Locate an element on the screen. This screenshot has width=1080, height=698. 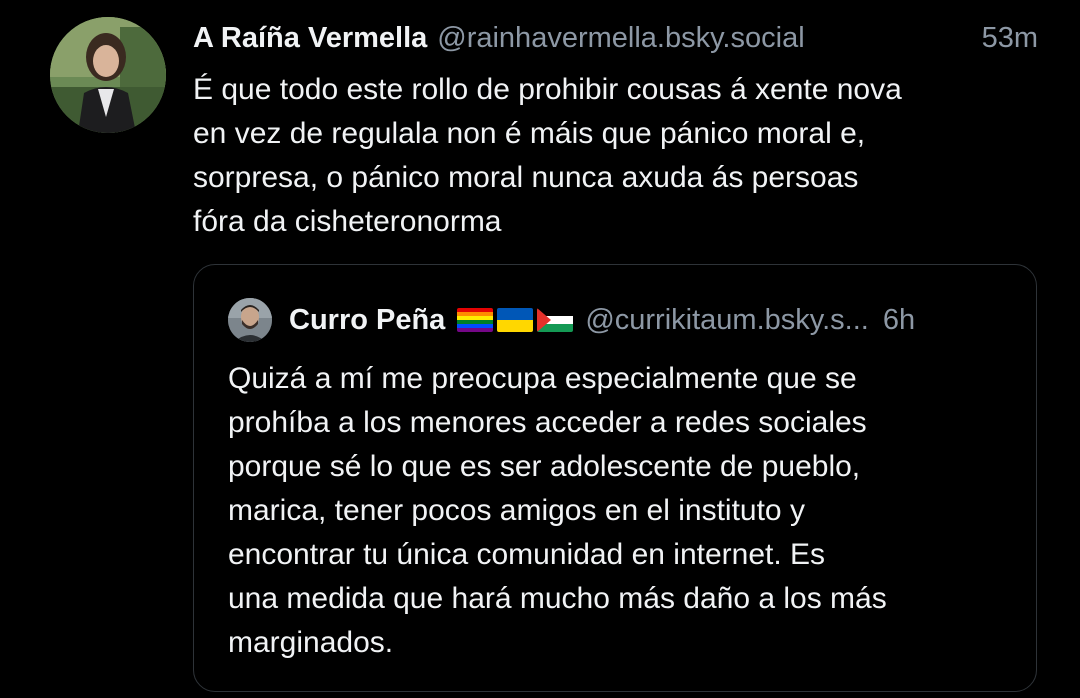
quoted-post-timestamp: 6h is located at coordinates (899, 320).